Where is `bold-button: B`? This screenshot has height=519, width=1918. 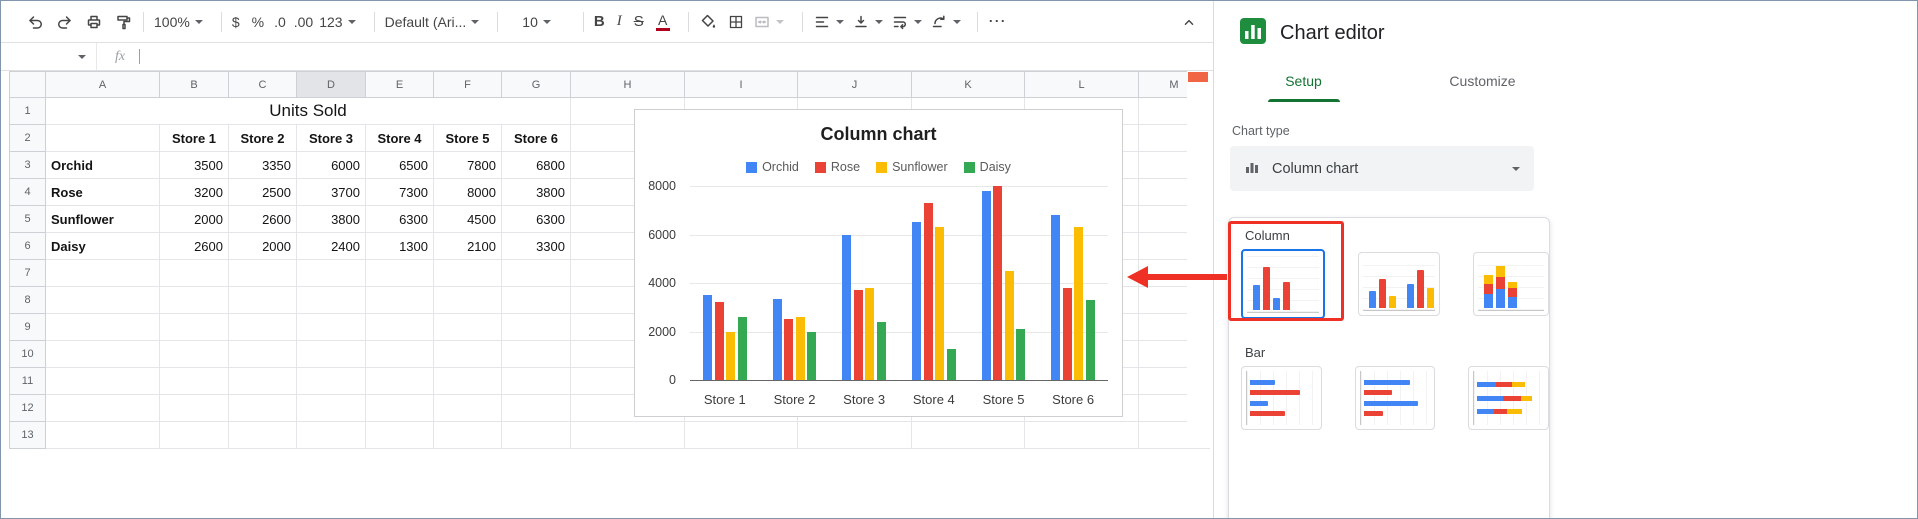
bold-button: B is located at coordinates (599, 21).